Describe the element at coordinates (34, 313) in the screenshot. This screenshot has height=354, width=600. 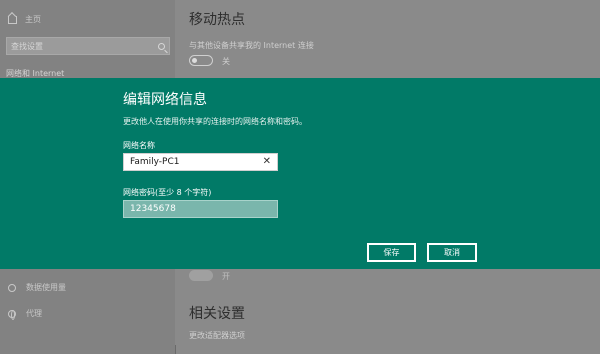
I see `sidebar-item-label: 代理` at that location.